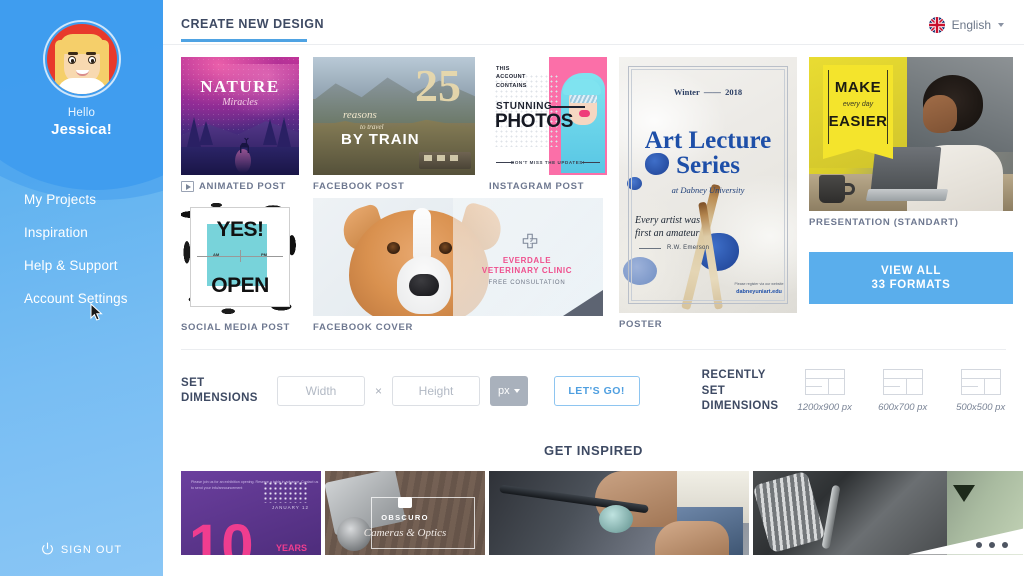 Image resolution: width=1024 pixels, height=576 pixels. Describe the element at coordinates (240, 124) in the screenshot. I see `template-animated-post: NATURE Miracles ANIMATED POST` at that location.